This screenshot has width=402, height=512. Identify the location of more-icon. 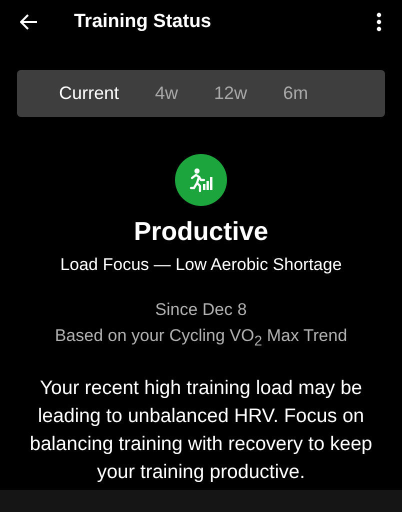
(379, 22).